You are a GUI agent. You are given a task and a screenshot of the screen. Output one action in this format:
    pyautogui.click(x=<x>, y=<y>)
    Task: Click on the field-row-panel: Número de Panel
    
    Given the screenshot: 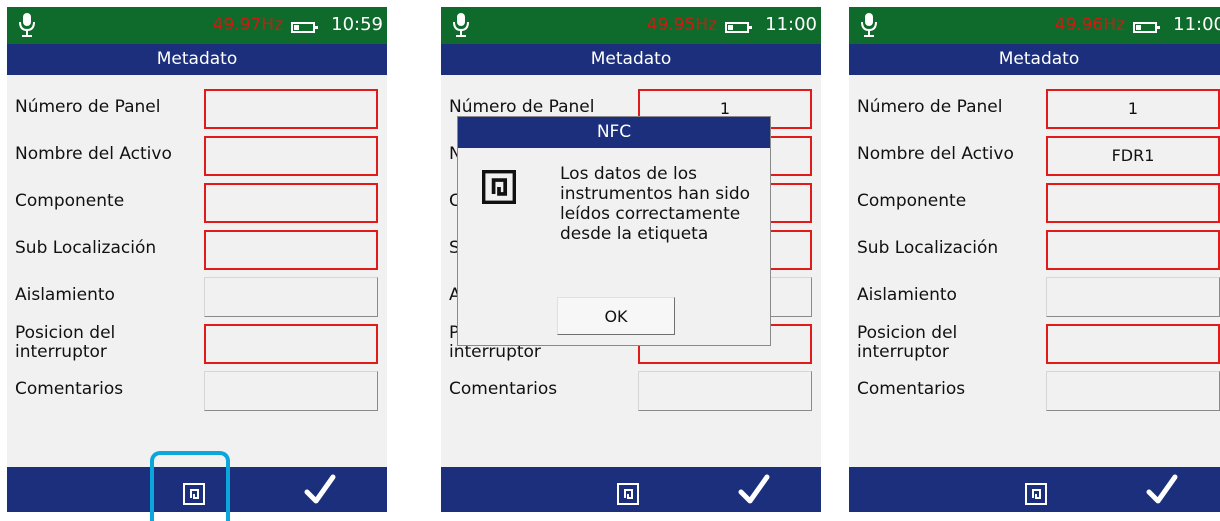 What is the action you would take?
    pyautogui.click(x=197, y=109)
    